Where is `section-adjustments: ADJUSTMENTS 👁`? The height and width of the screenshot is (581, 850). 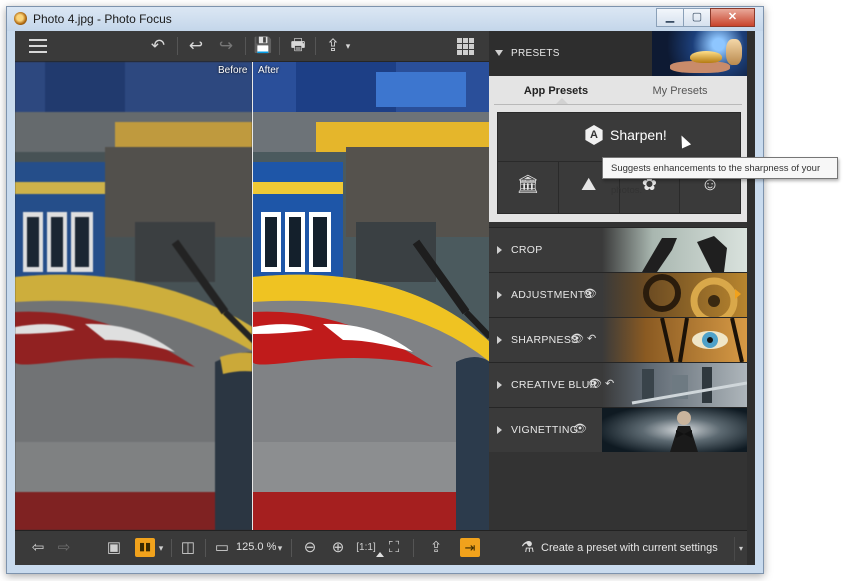 section-adjustments: ADJUSTMENTS 👁 is located at coordinates (618, 294).